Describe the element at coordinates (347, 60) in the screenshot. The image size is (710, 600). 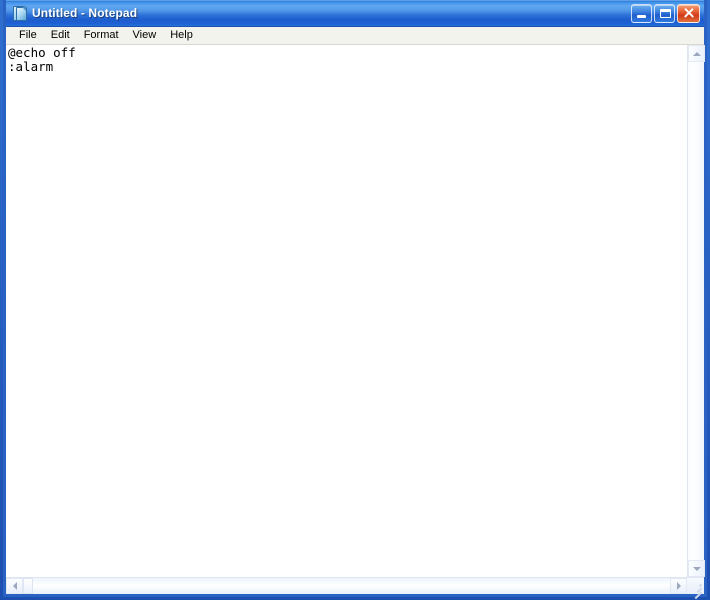
I see `editor-text: @echo off :alarm` at that location.